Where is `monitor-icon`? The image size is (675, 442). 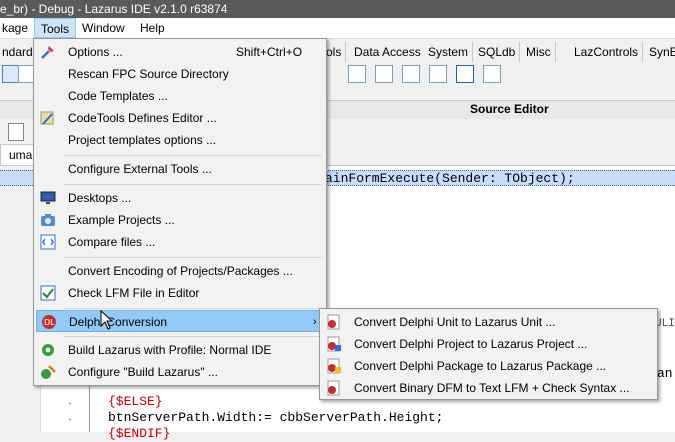
monitor-icon is located at coordinates (48, 197).